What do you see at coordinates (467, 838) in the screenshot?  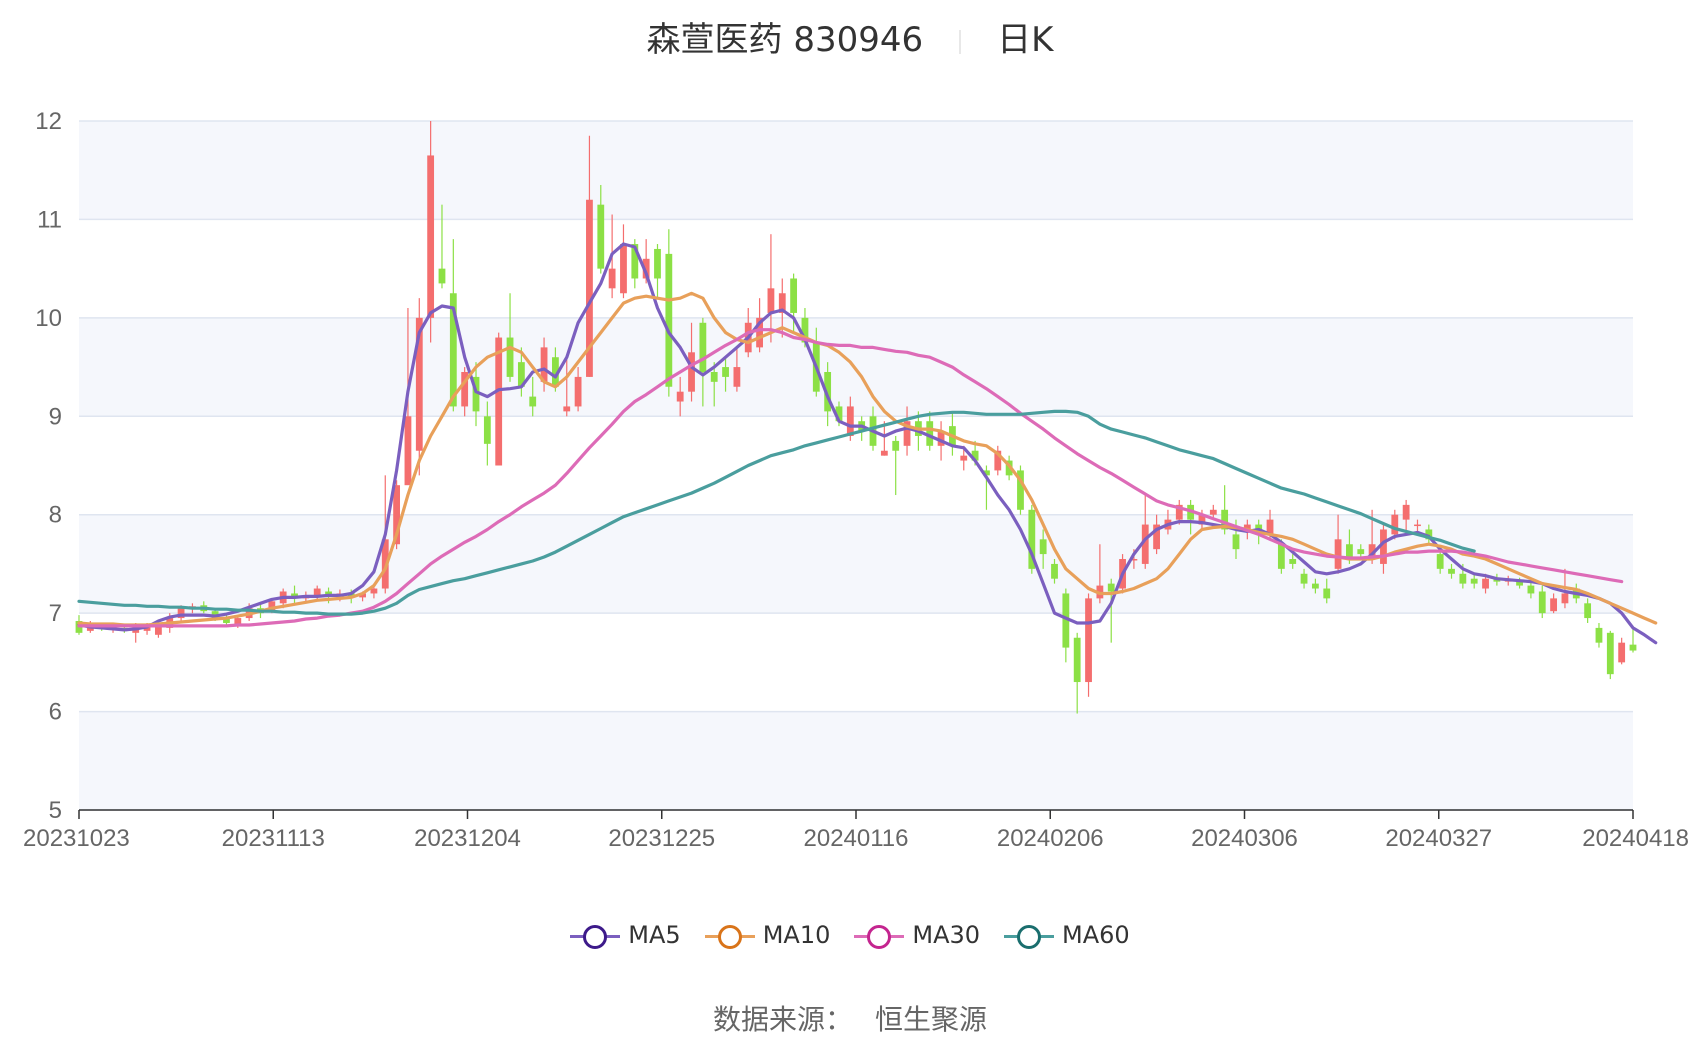 I see `x-tick-label: 20231204` at bounding box center [467, 838].